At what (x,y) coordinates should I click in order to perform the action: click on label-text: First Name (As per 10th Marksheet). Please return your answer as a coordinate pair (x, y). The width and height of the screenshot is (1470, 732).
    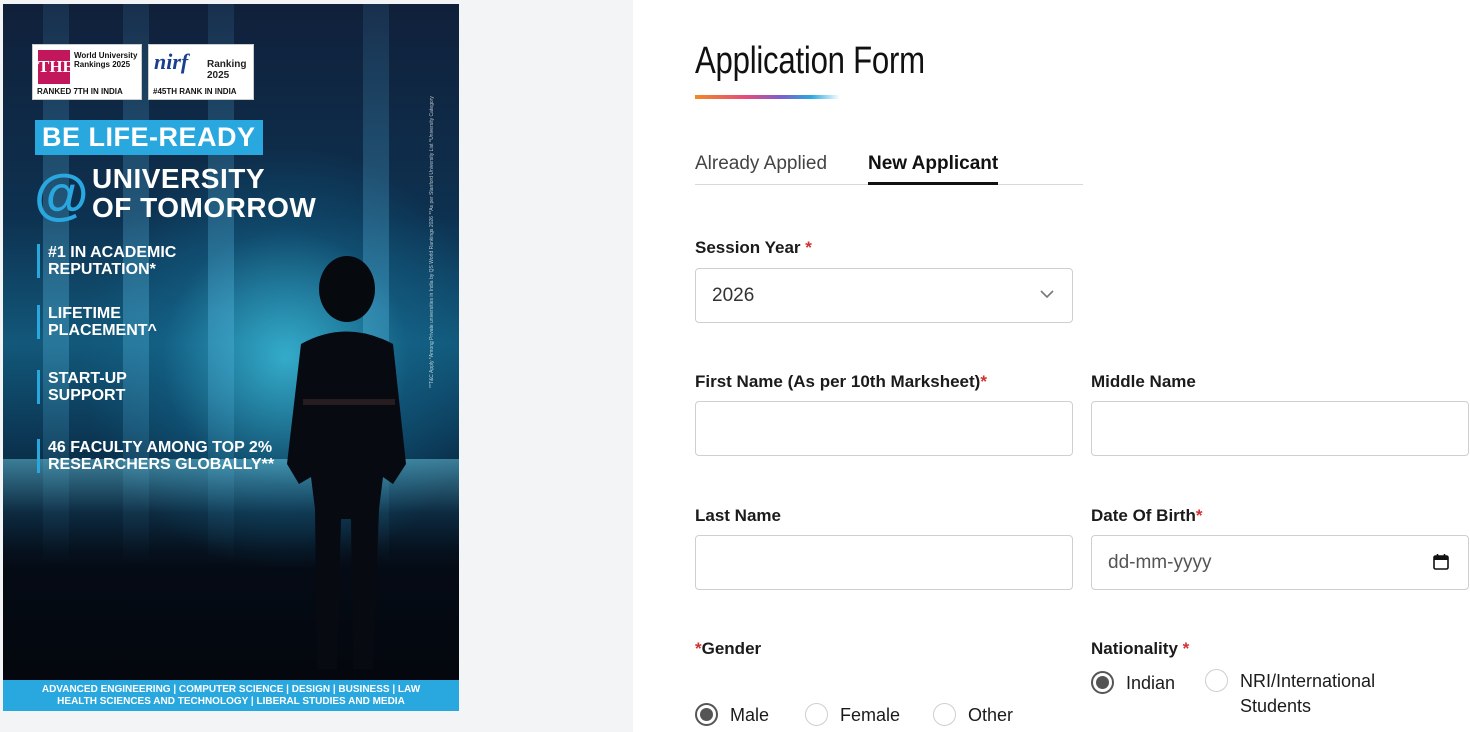
    Looking at the image, I should click on (838, 381).